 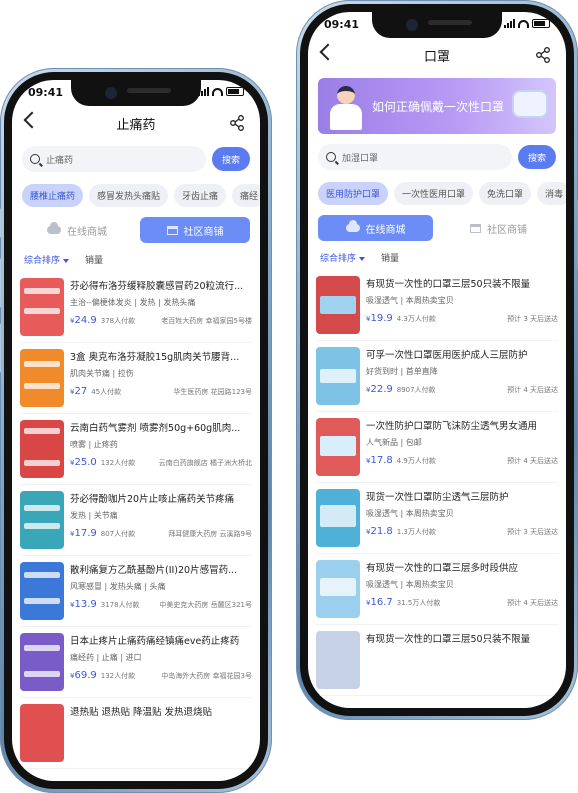 What do you see at coordinates (210, 534) in the screenshot?
I see `product-pharmacy: 拜耳健康大药房 云溪路9号` at bounding box center [210, 534].